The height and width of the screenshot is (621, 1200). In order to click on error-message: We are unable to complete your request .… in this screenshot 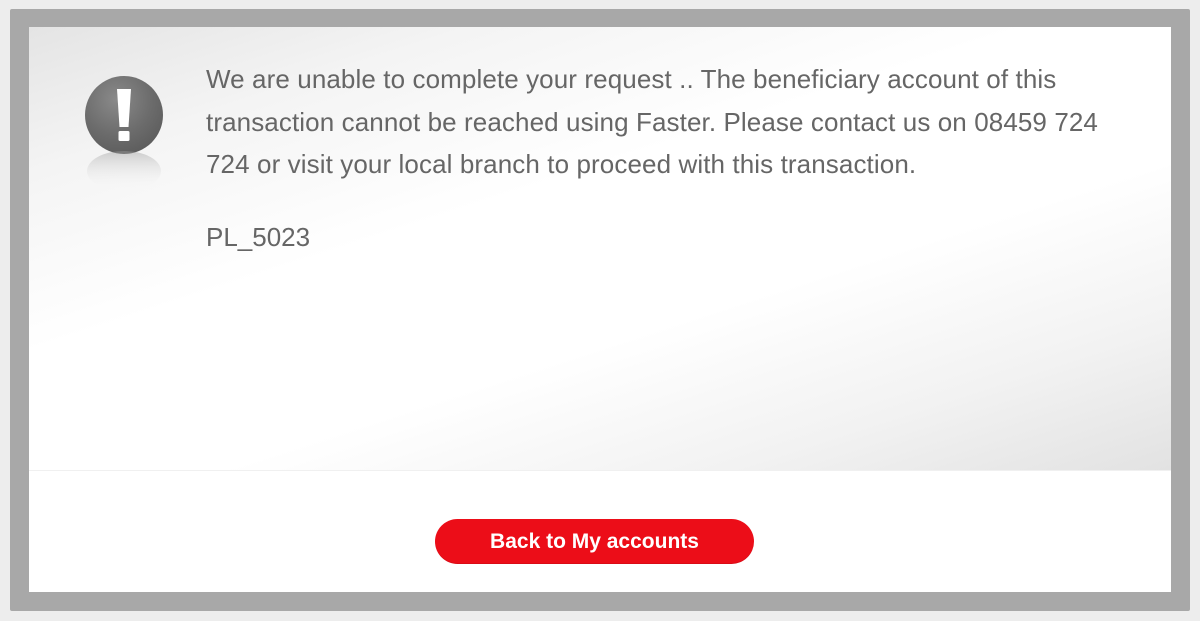, I will do `click(652, 121)`.